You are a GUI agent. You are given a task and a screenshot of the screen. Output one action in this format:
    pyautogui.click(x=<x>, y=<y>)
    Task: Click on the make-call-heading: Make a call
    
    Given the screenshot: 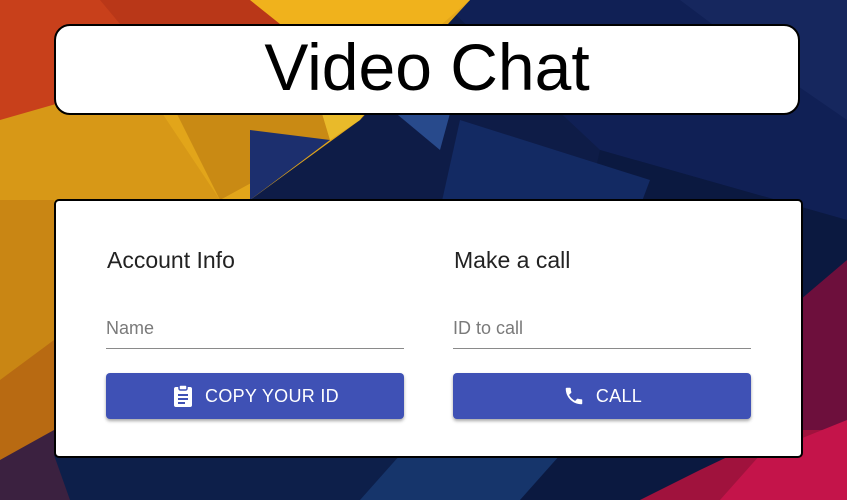 What is the action you would take?
    pyautogui.click(x=512, y=260)
    